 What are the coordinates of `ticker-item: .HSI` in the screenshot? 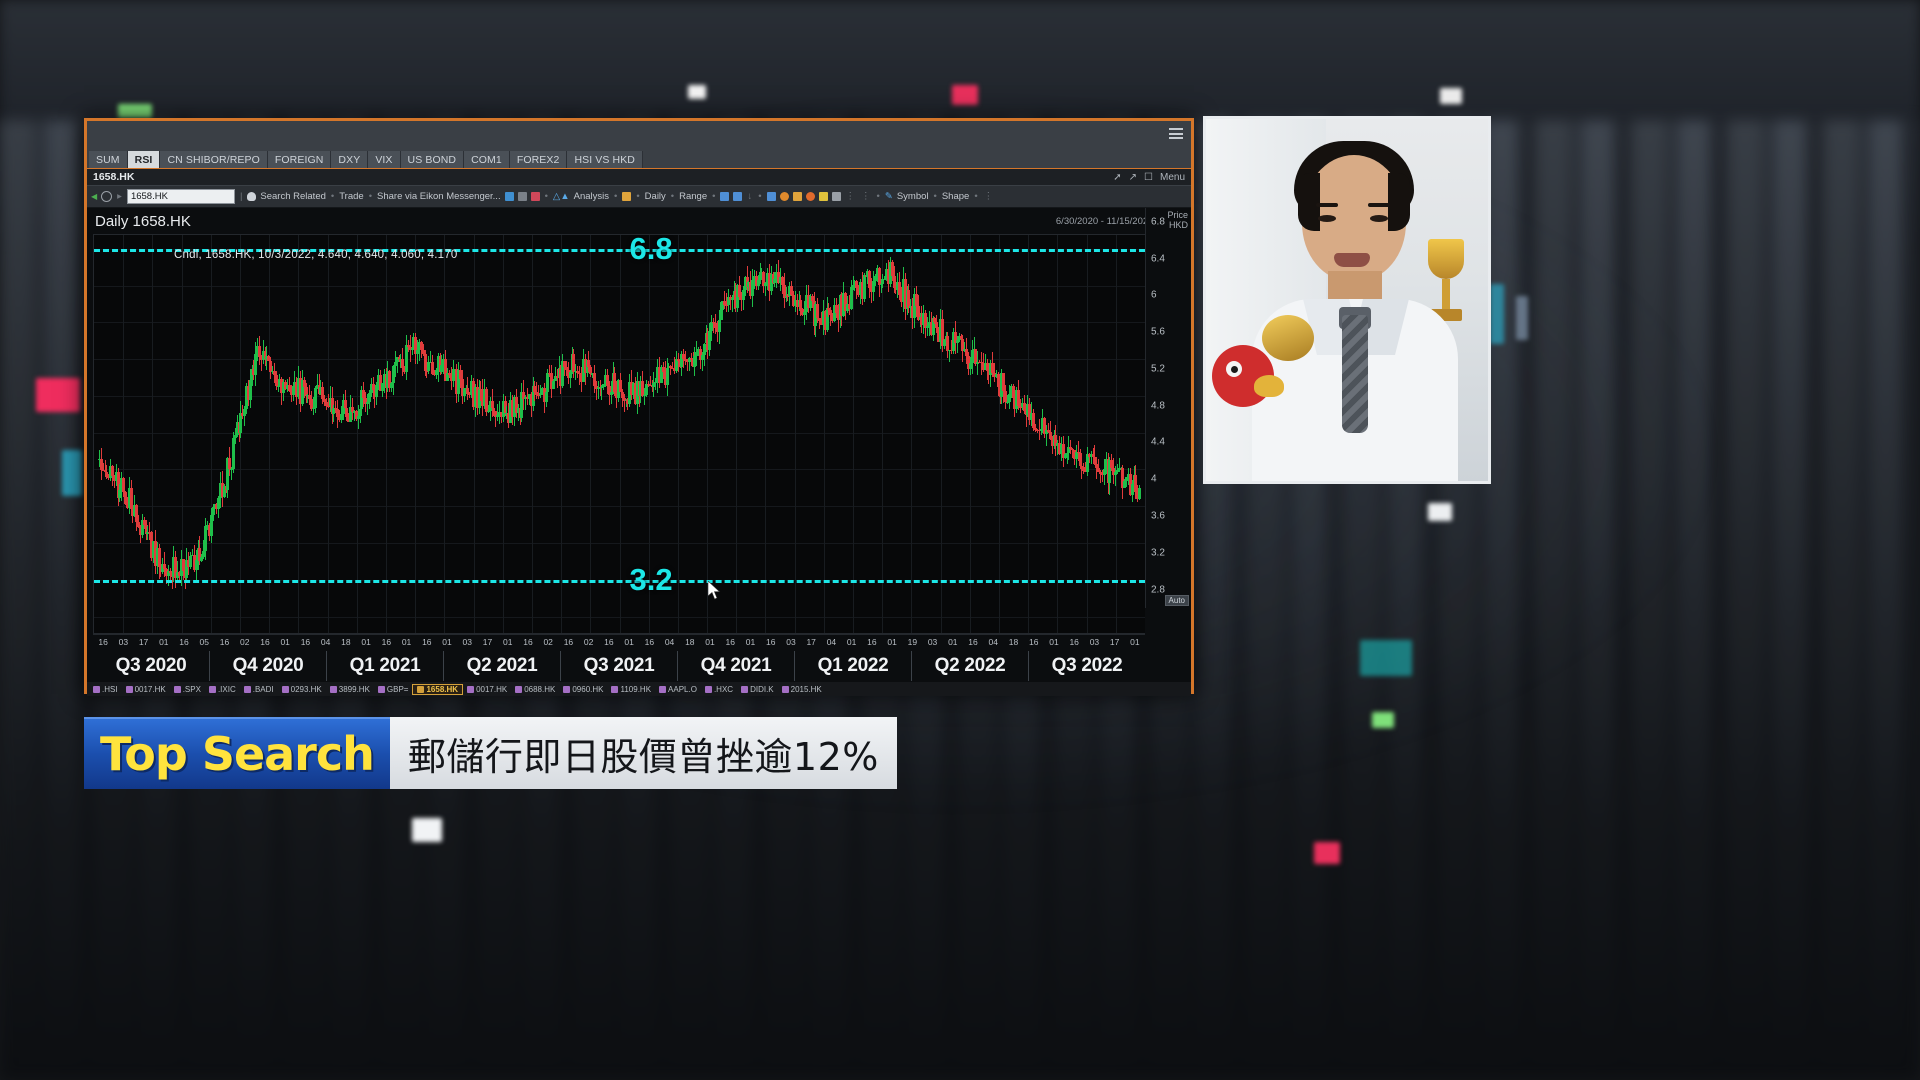 It's located at (105, 689).